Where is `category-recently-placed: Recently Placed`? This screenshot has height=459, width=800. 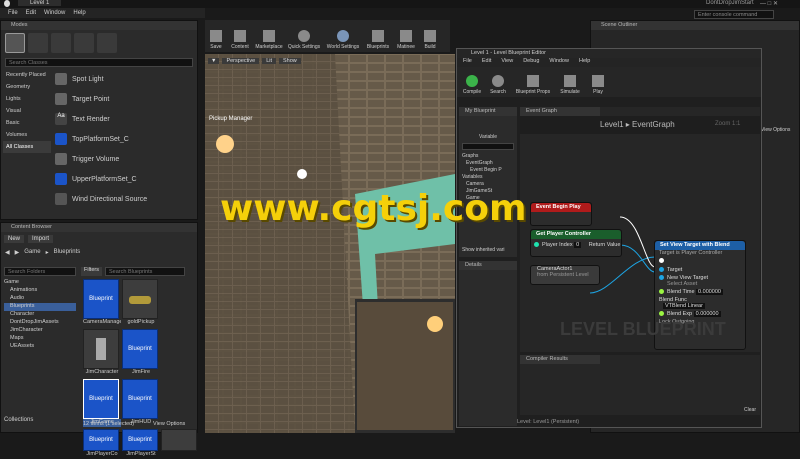 category-recently-placed: Recently Placed is located at coordinates (27, 75).